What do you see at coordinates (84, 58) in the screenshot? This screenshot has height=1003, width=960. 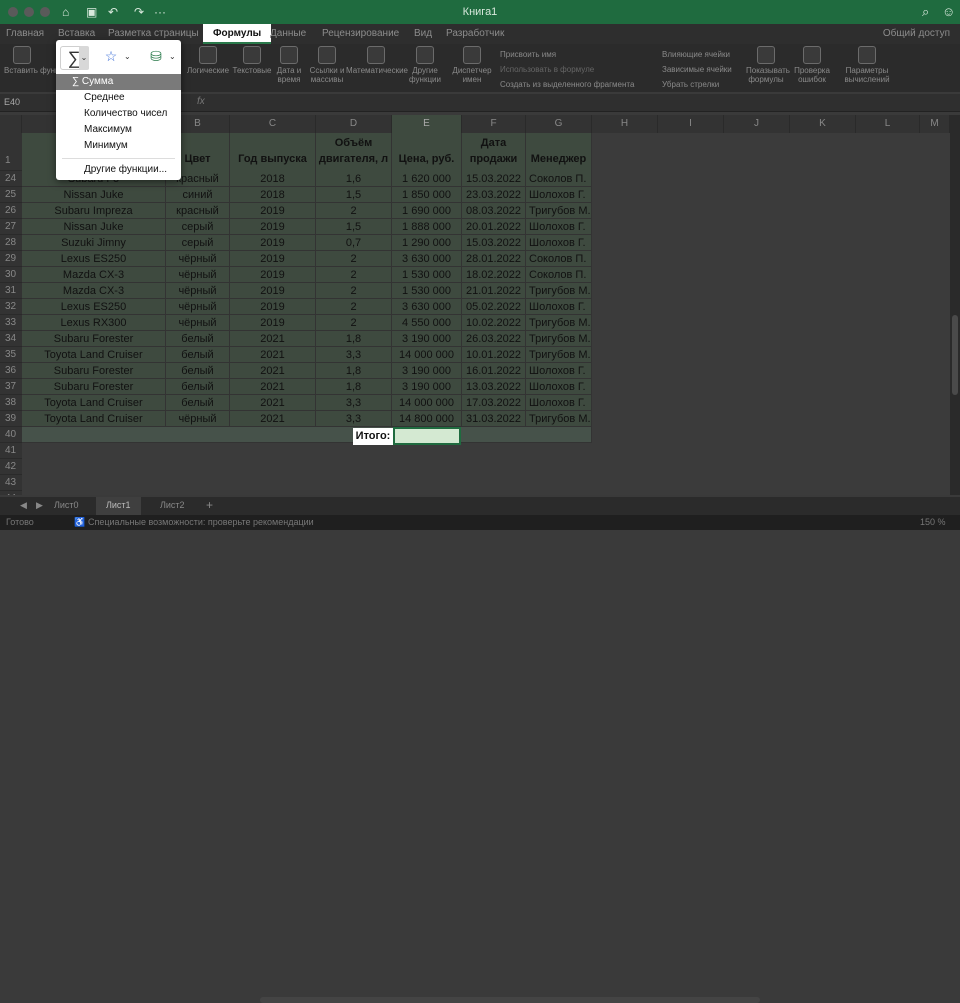 I see `chevron-down-icon: ⌄` at bounding box center [84, 58].